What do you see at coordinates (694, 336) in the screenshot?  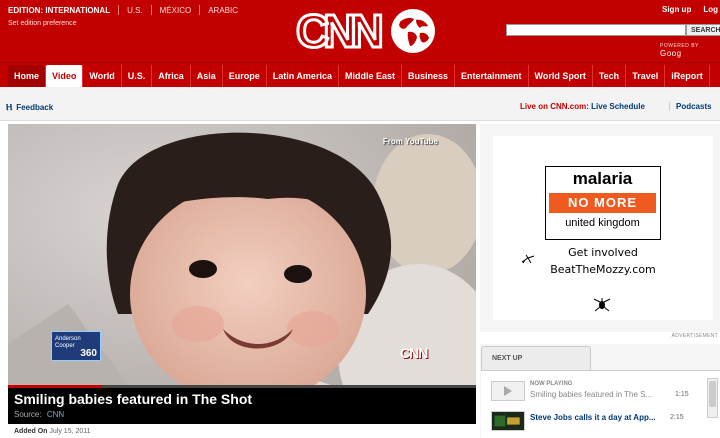 I see `advertisement-label: ADVERTISEMENT` at bounding box center [694, 336].